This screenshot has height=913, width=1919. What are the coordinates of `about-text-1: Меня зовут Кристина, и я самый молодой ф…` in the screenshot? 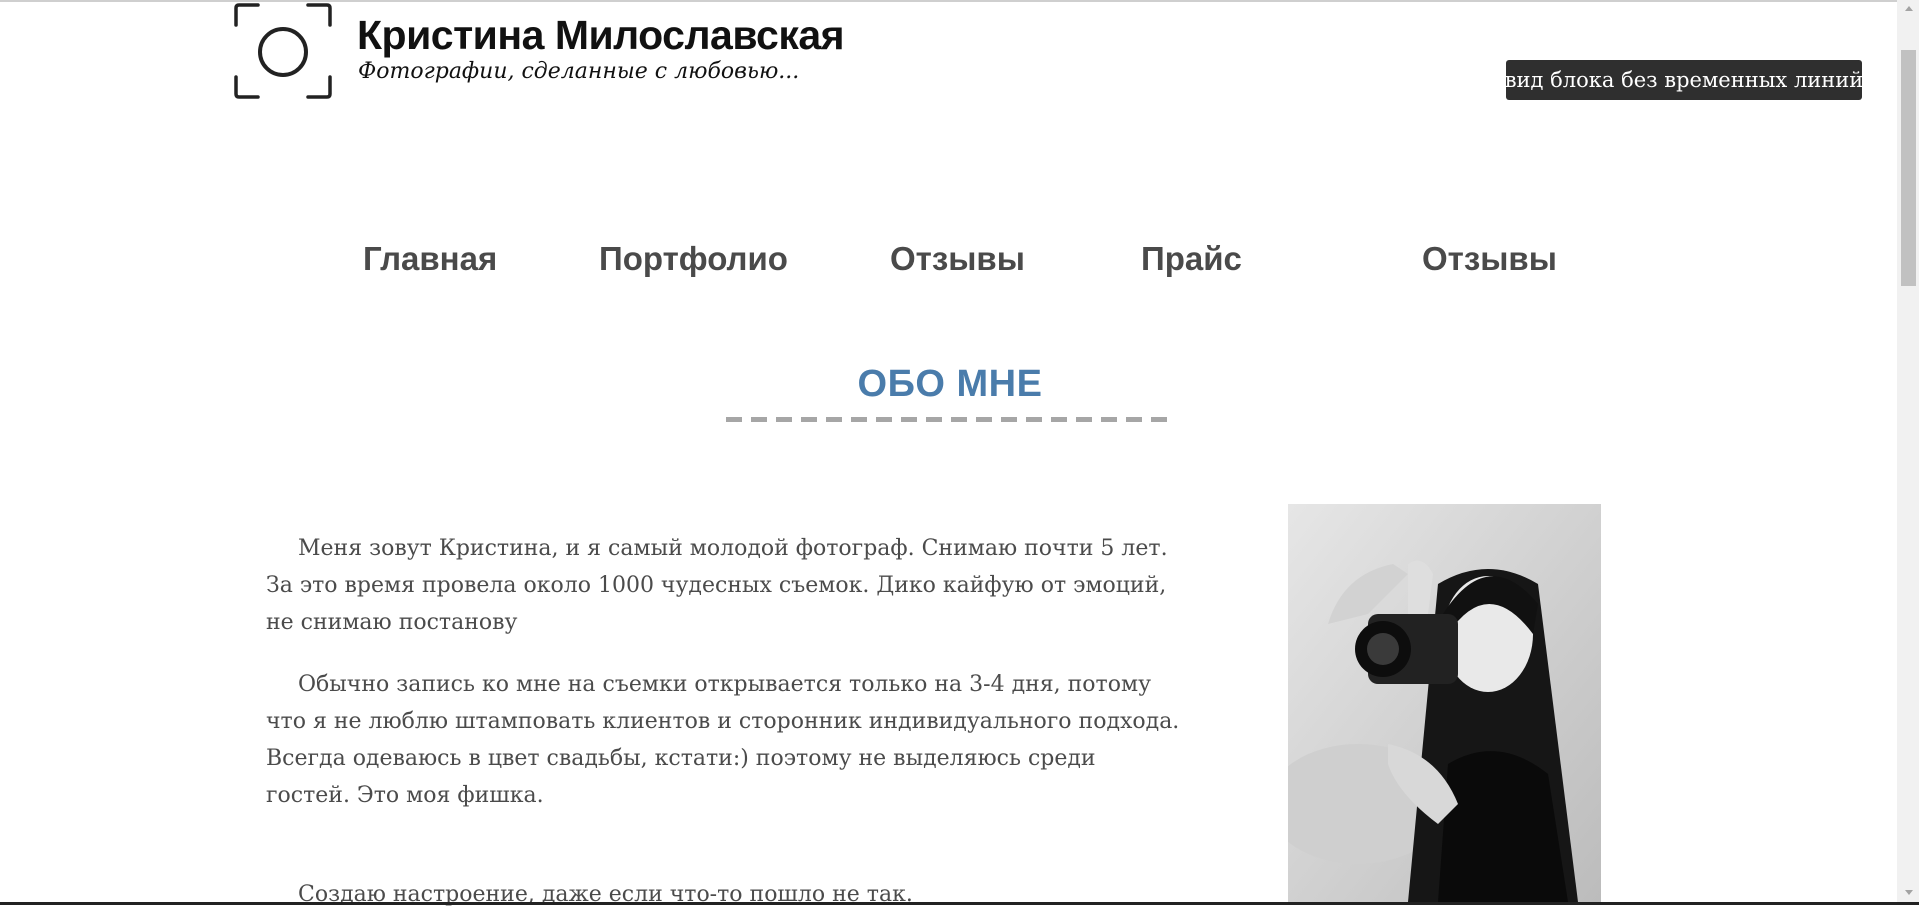 It's located at (717, 585).